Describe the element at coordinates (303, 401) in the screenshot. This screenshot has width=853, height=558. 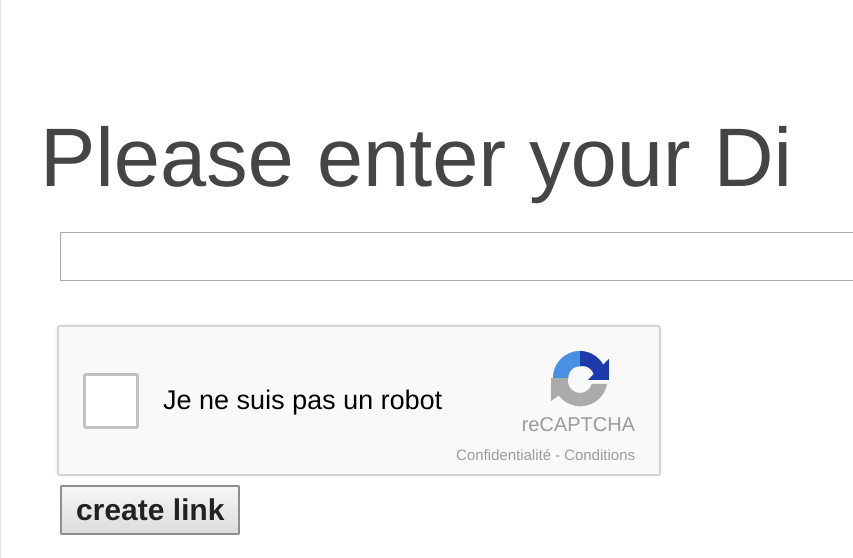
I see `captcha-label: Je ne suis pas un robot` at that location.